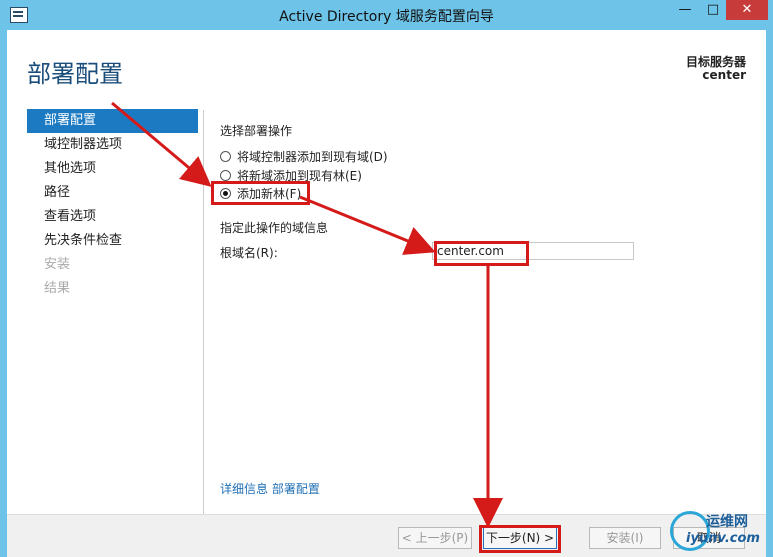 The height and width of the screenshot is (557, 773). What do you see at coordinates (727, 522) in the screenshot?
I see `watermark-text: 运维网` at bounding box center [727, 522].